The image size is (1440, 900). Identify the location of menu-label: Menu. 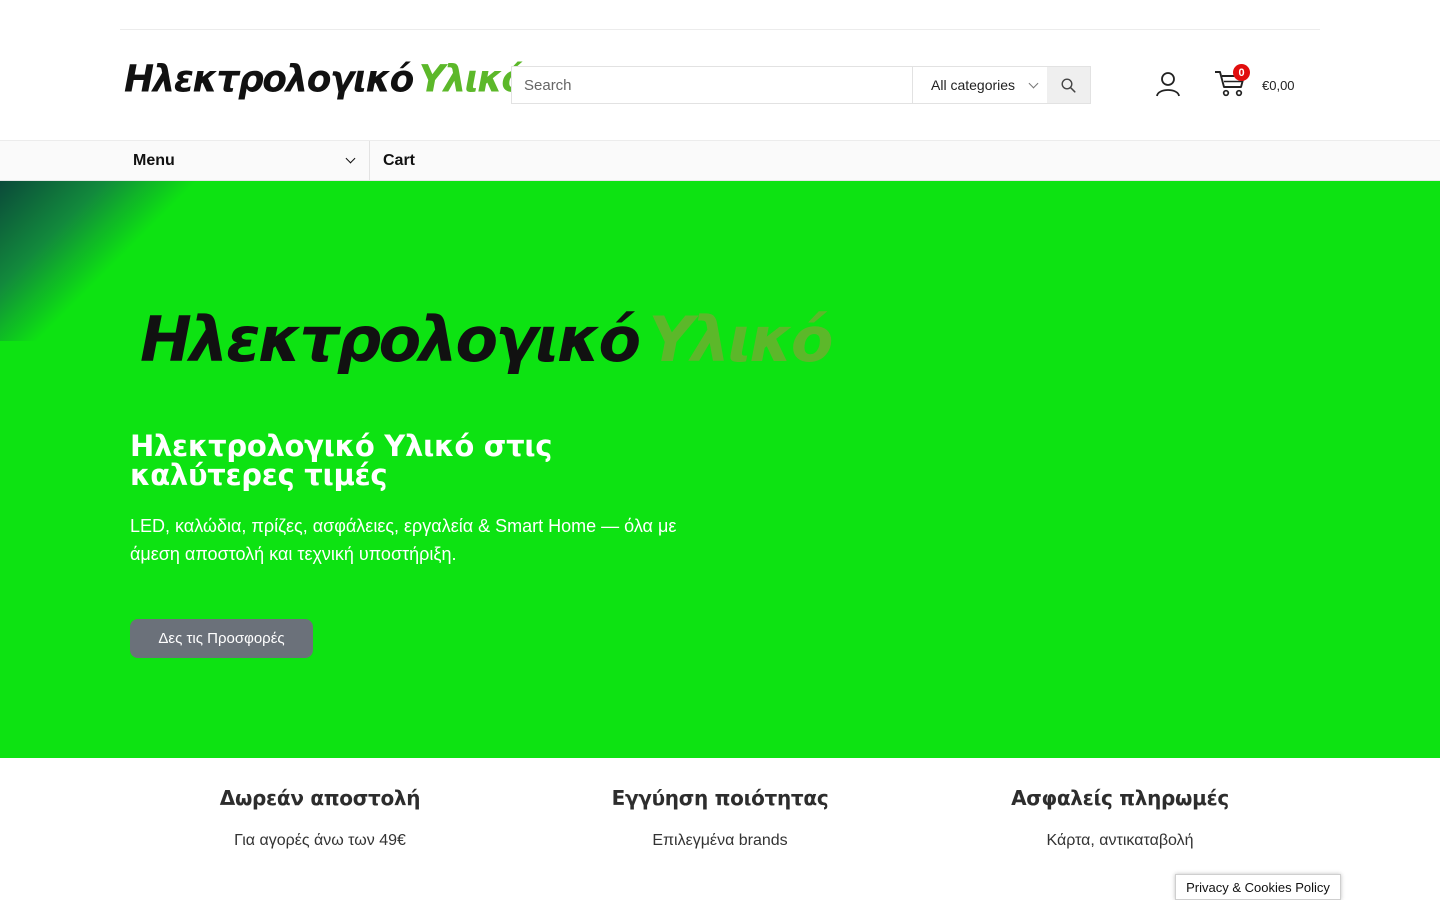
(154, 160).